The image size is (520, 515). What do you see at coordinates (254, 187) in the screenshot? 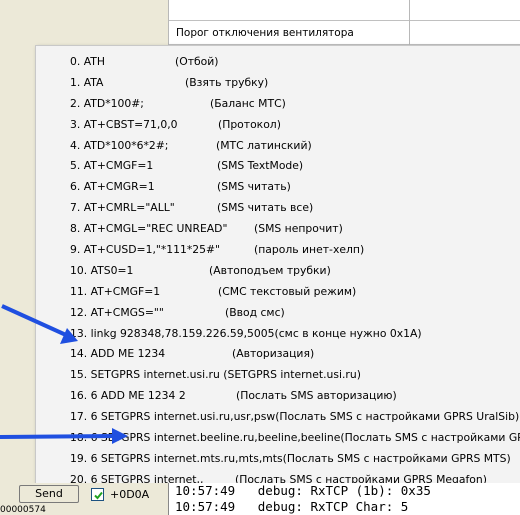
I see `menu-item-description: (SMS читать)` at bounding box center [254, 187].